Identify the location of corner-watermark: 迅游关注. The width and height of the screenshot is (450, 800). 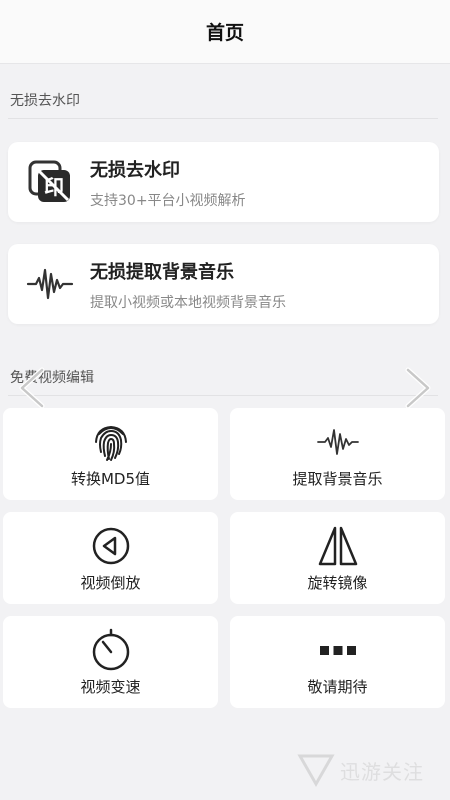
(366, 769).